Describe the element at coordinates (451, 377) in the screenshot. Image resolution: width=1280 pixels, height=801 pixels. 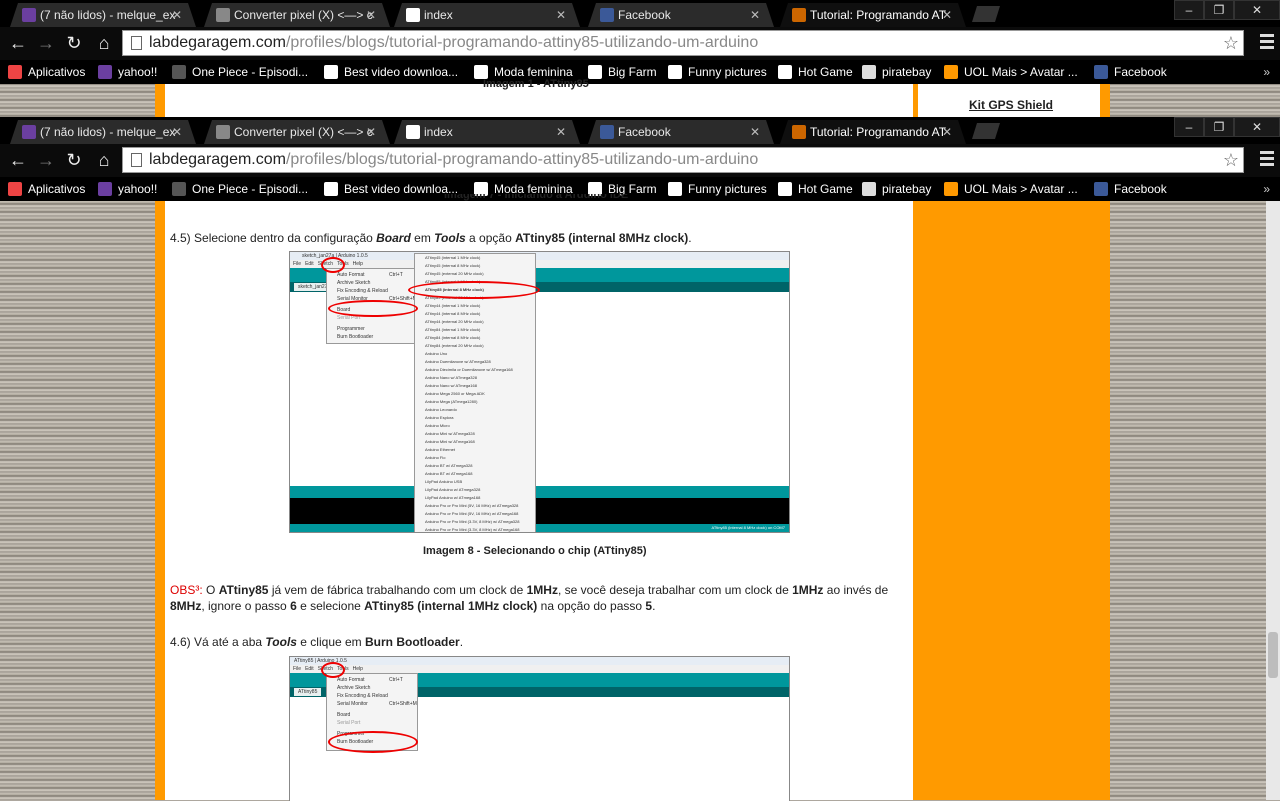
I see `board-option: Arduino Nano w/ ATmega328` at that location.